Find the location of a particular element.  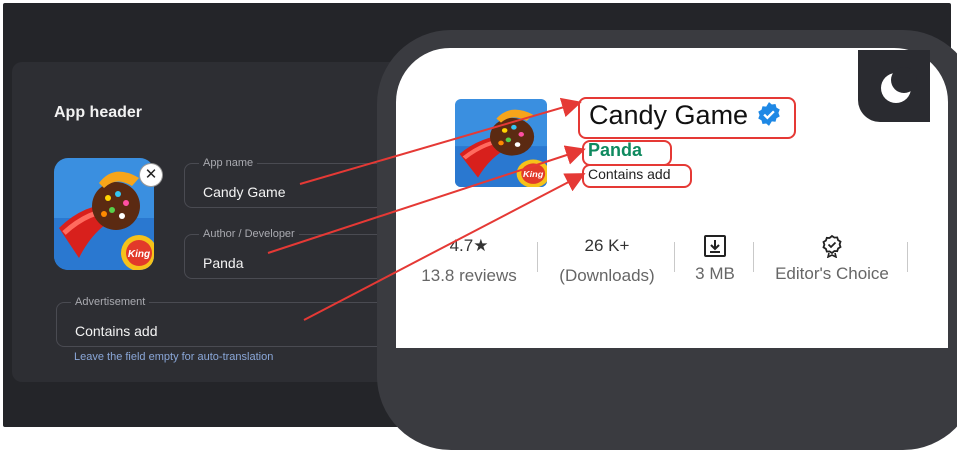

advertisement-label: Advertisement is located at coordinates (110, 302).